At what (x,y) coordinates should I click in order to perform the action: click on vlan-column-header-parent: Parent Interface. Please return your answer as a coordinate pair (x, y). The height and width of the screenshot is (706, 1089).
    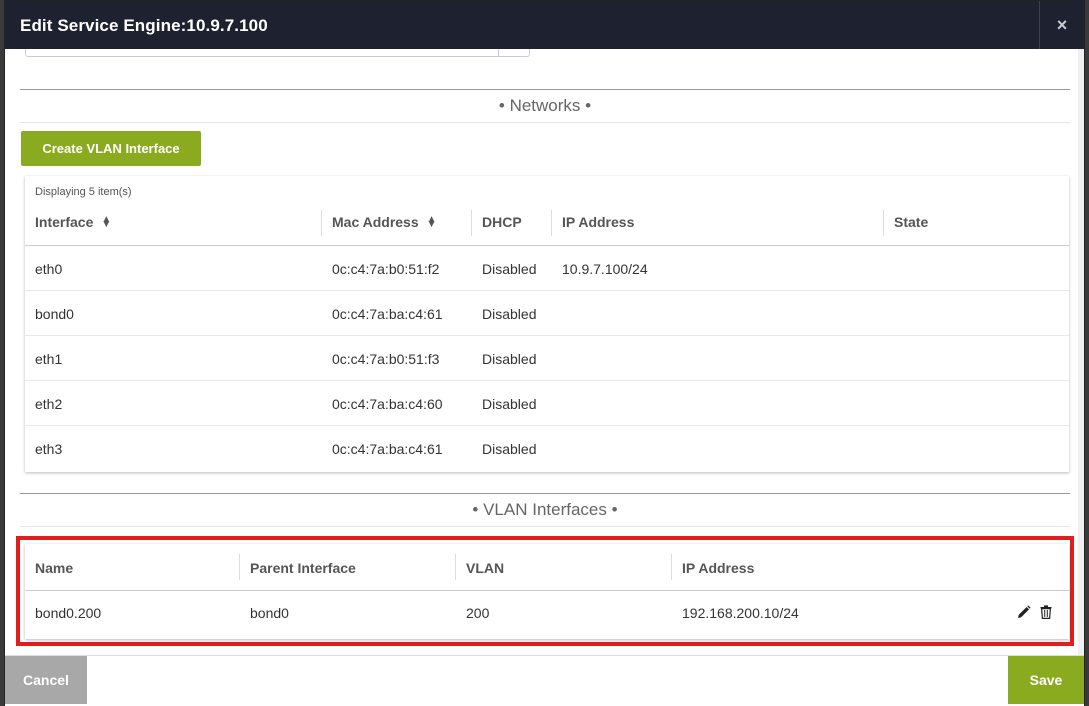
    Looking at the image, I should click on (303, 568).